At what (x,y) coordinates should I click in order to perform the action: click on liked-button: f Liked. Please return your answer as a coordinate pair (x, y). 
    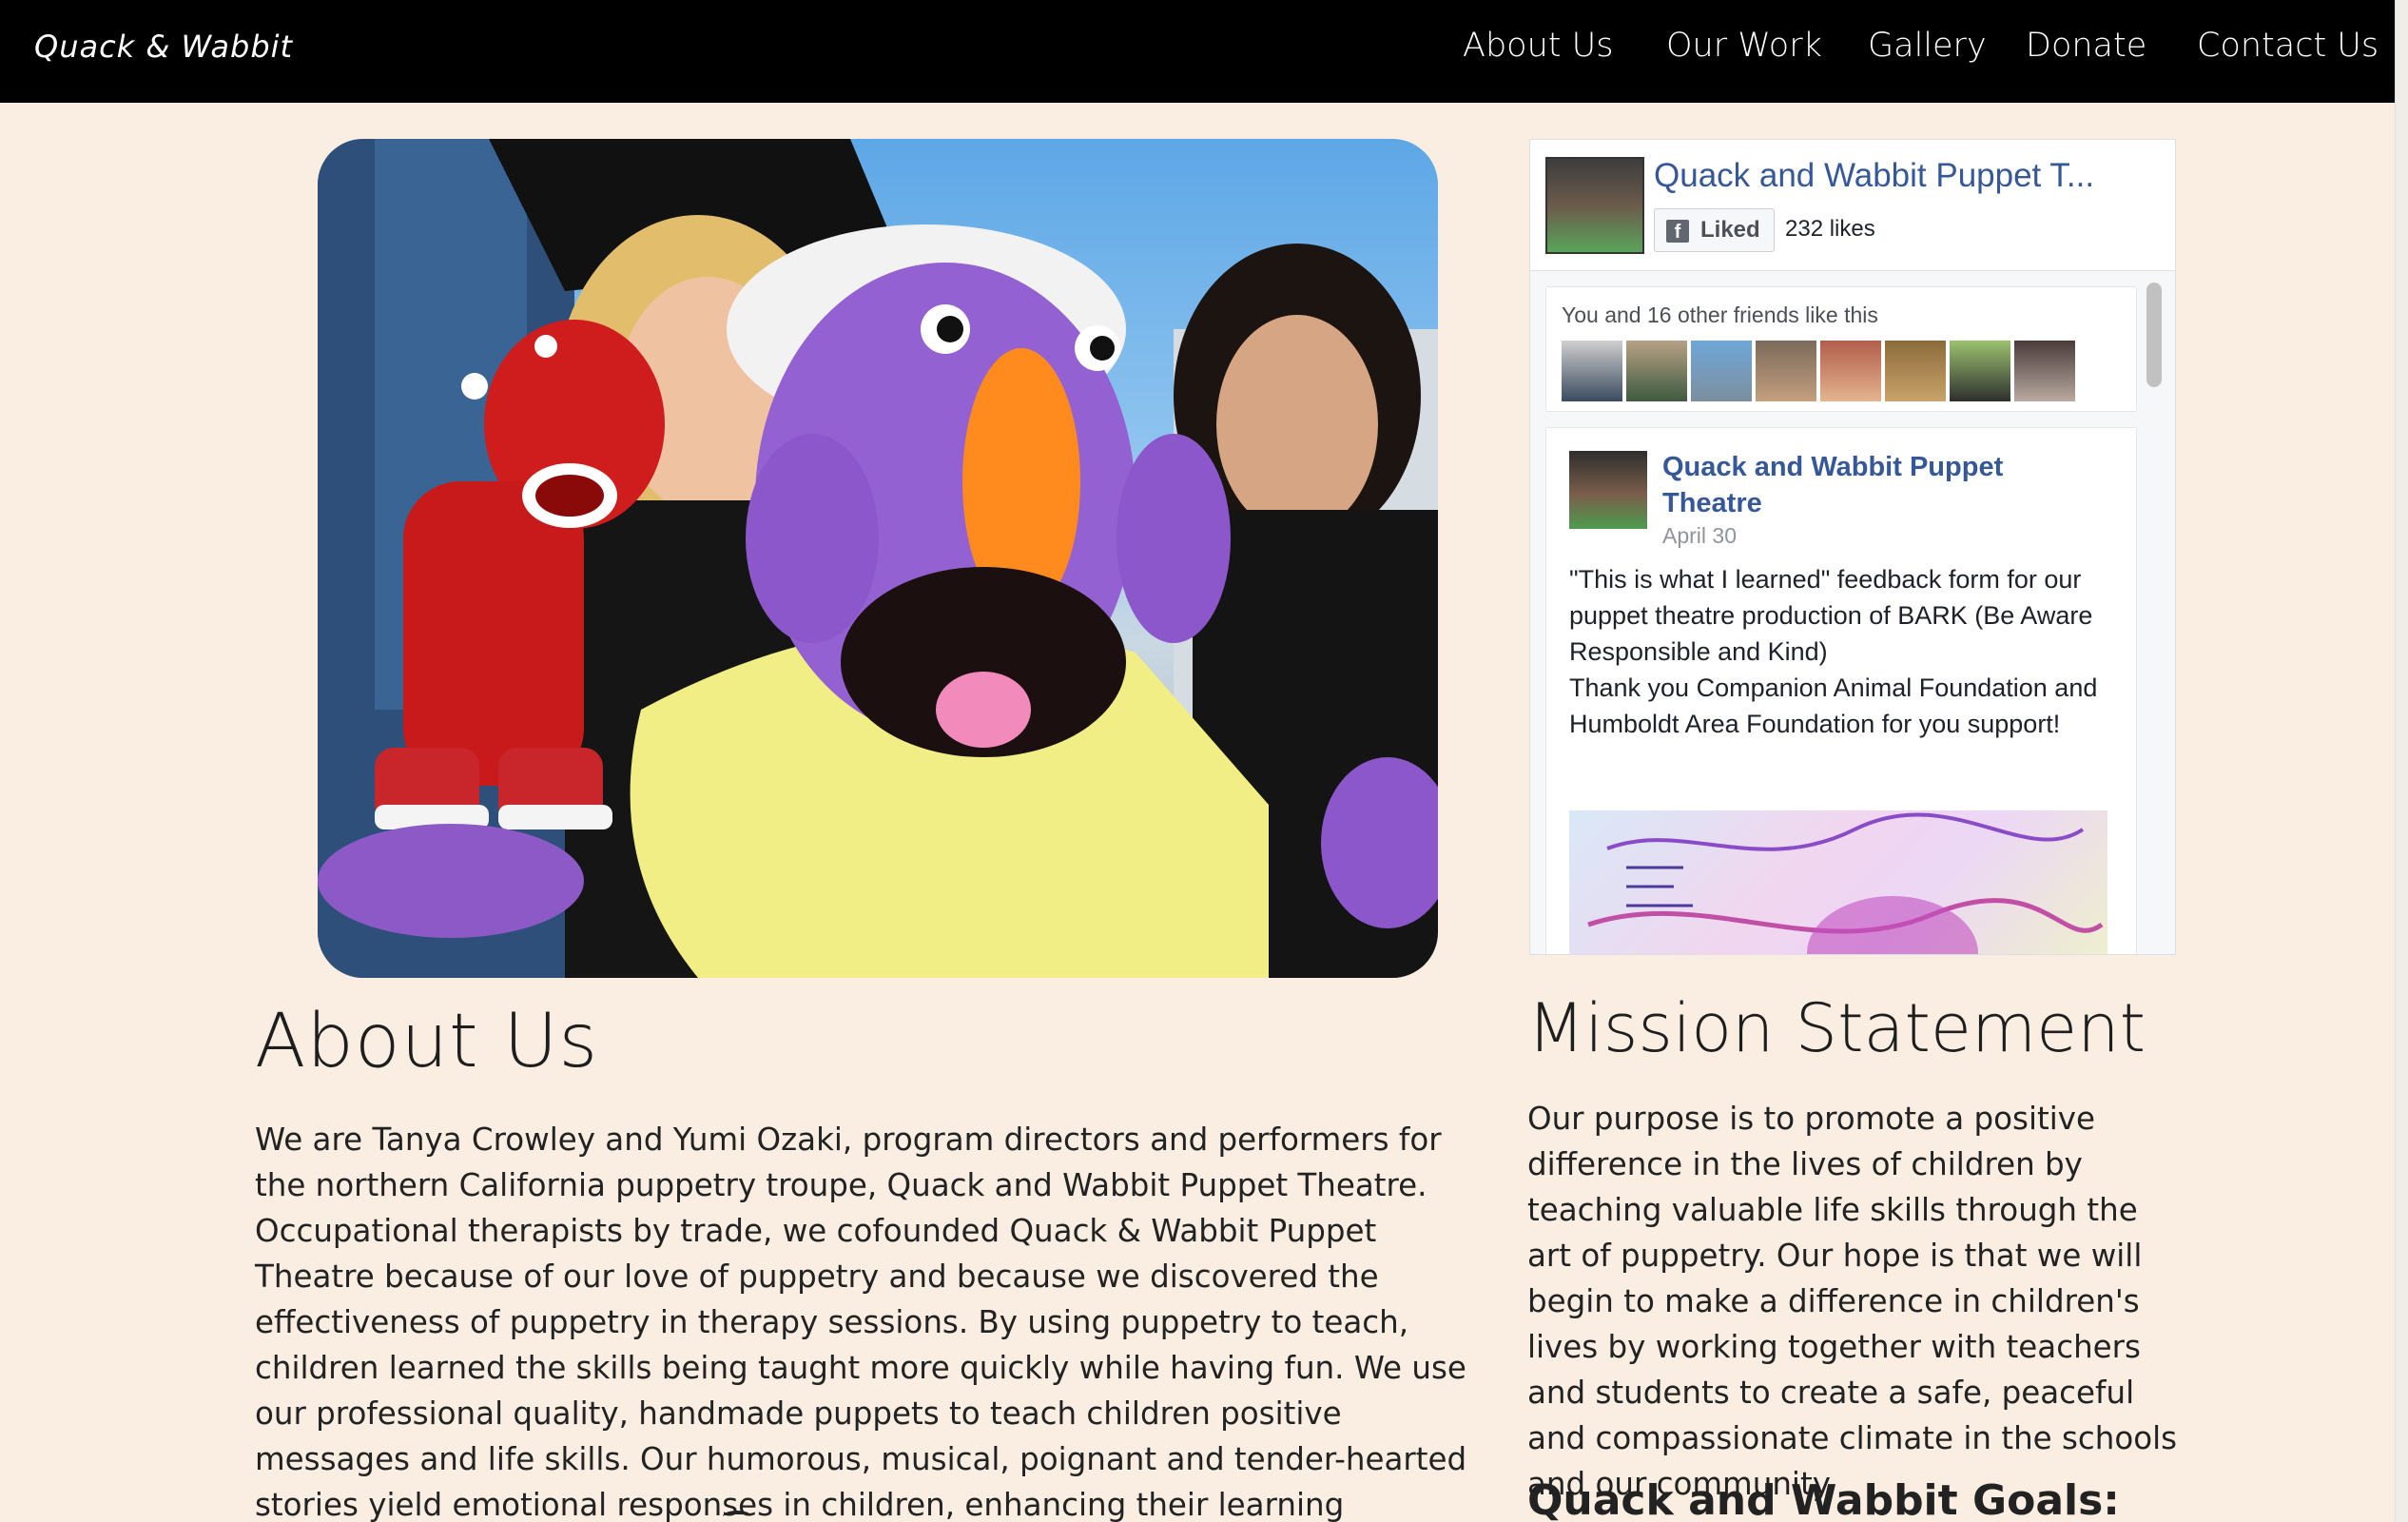
    Looking at the image, I should click on (1715, 230).